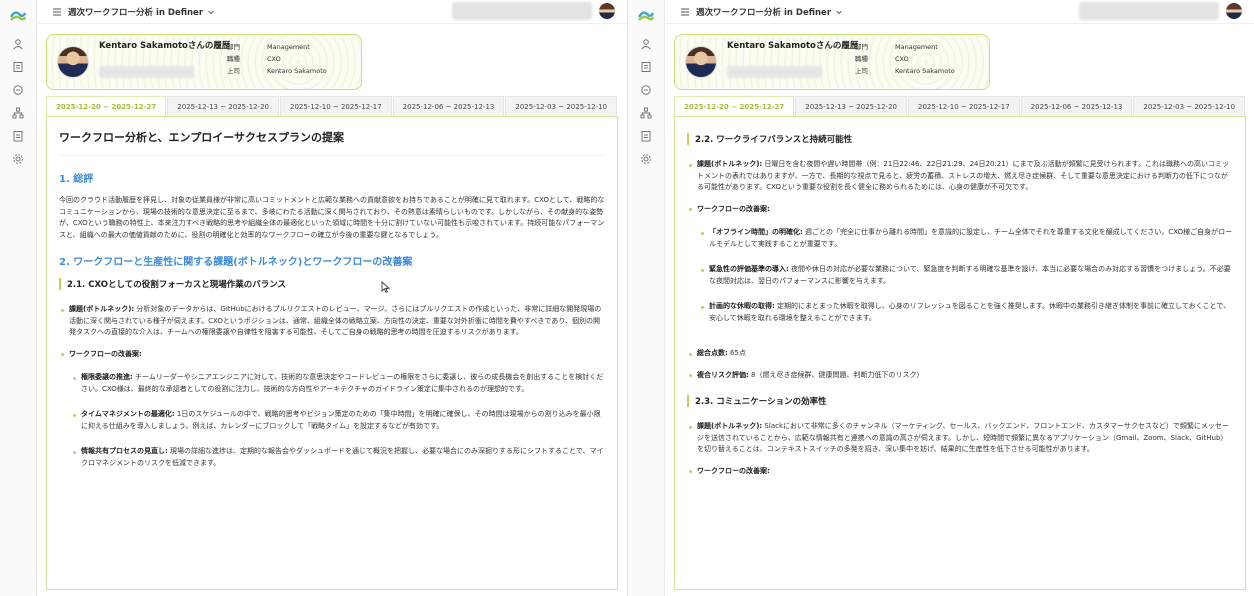  What do you see at coordinates (960, 139) in the screenshot?
I see `subsection-heading-2-2: 2.2. ワークライフバランスと持続可能性` at bounding box center [960, 139].